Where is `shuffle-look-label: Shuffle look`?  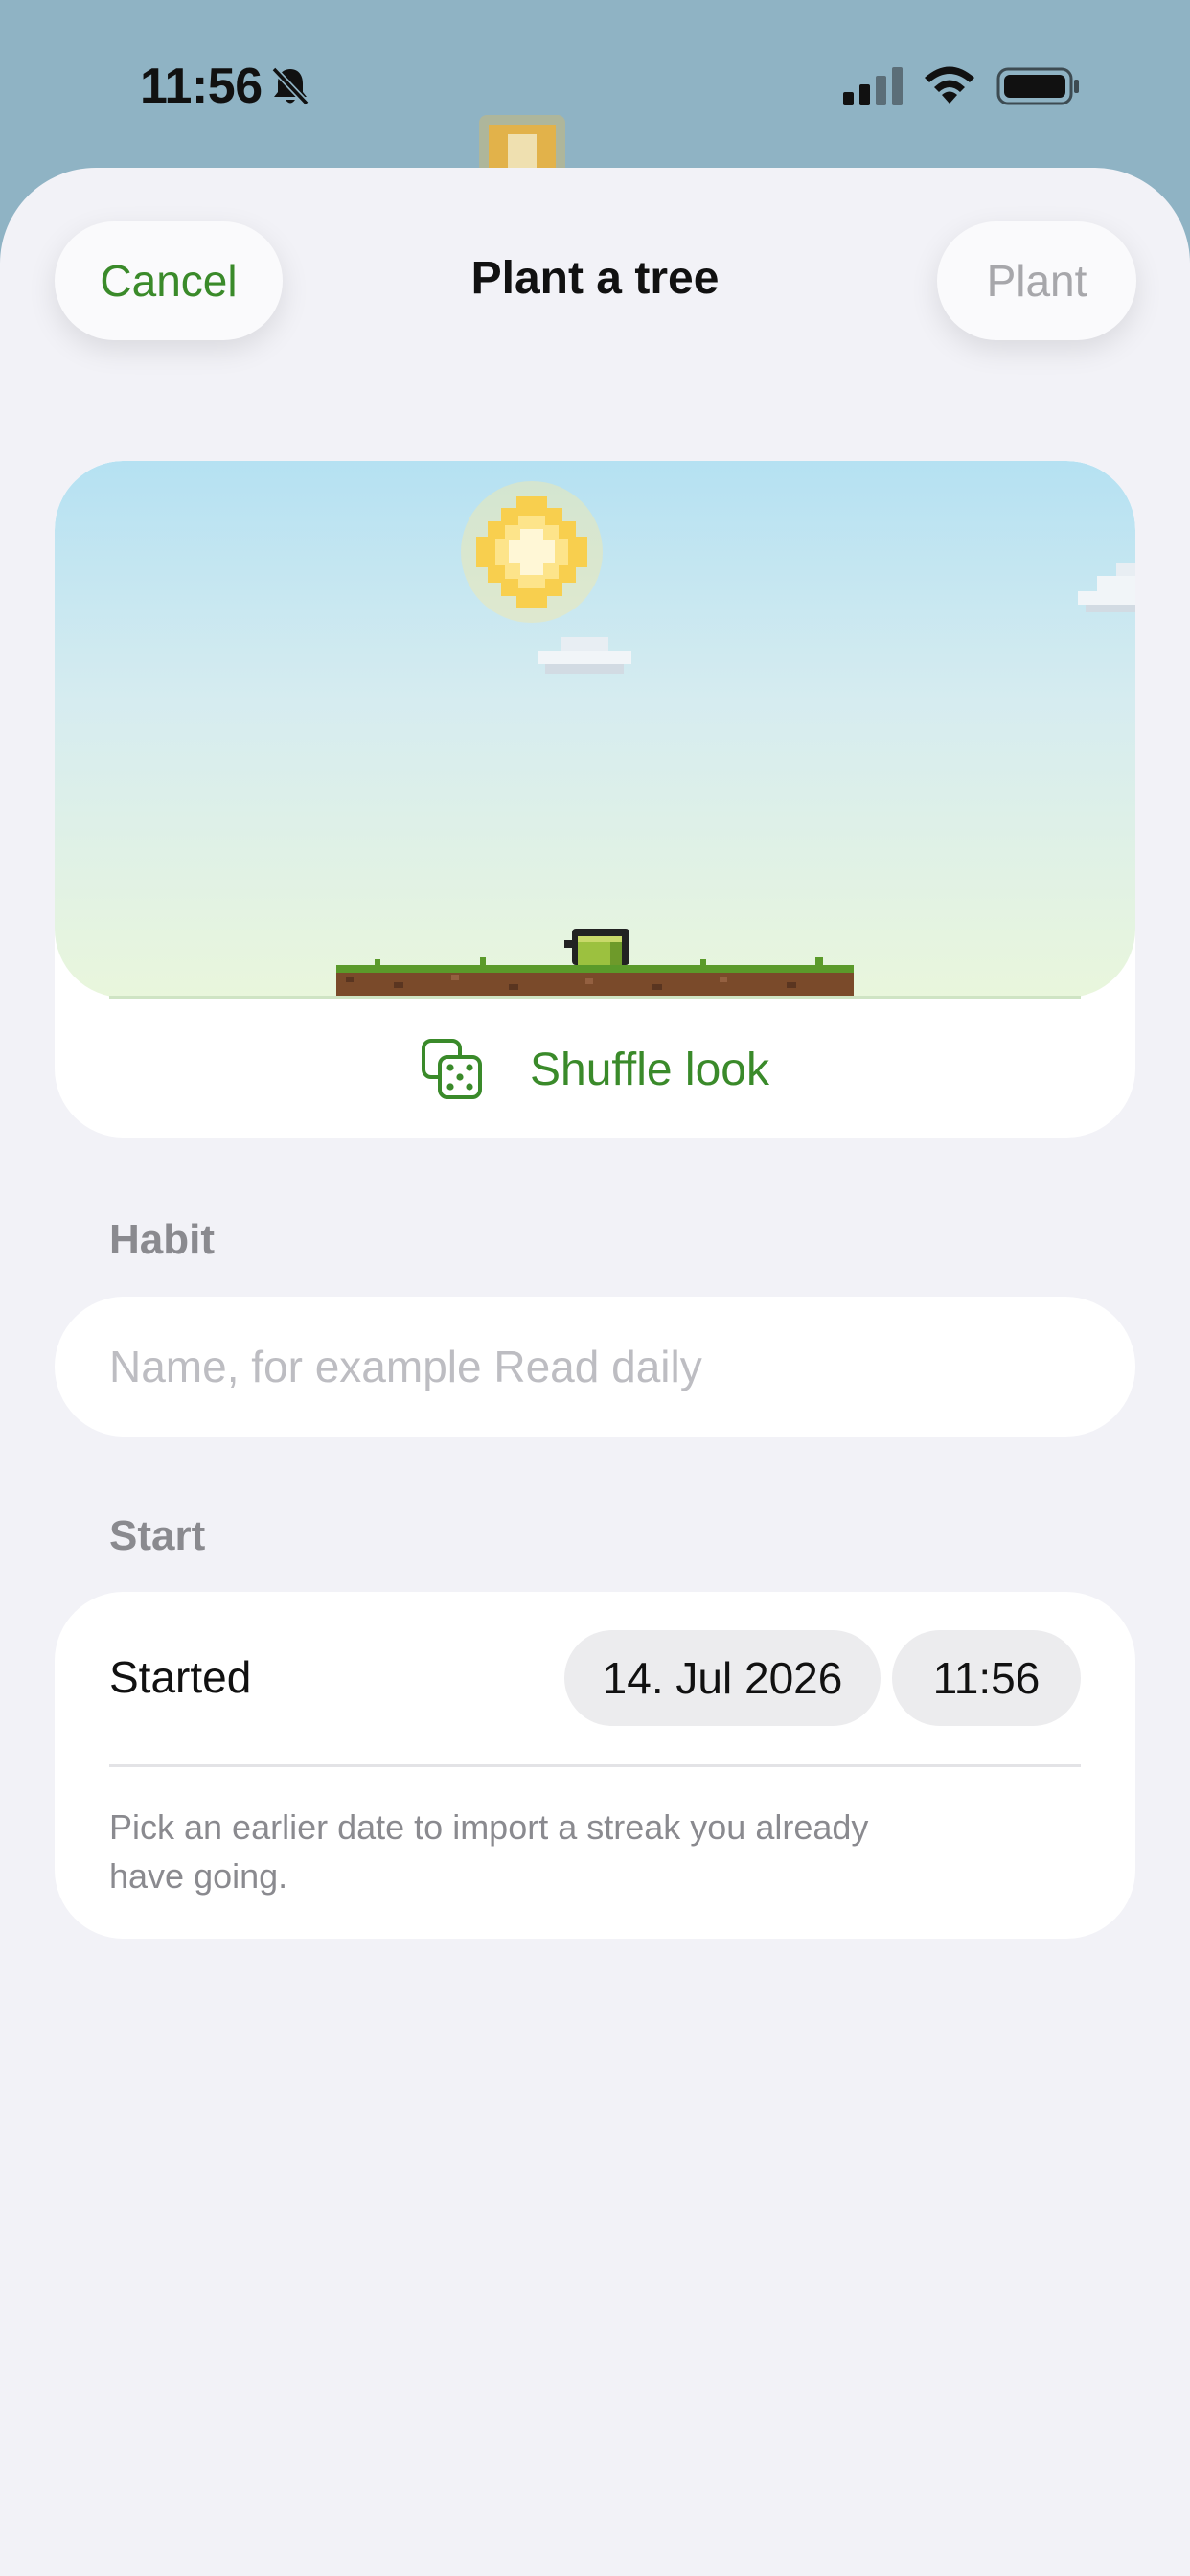 shuffle-look-label: Shuffle look is located at coordinates (650, 1069).